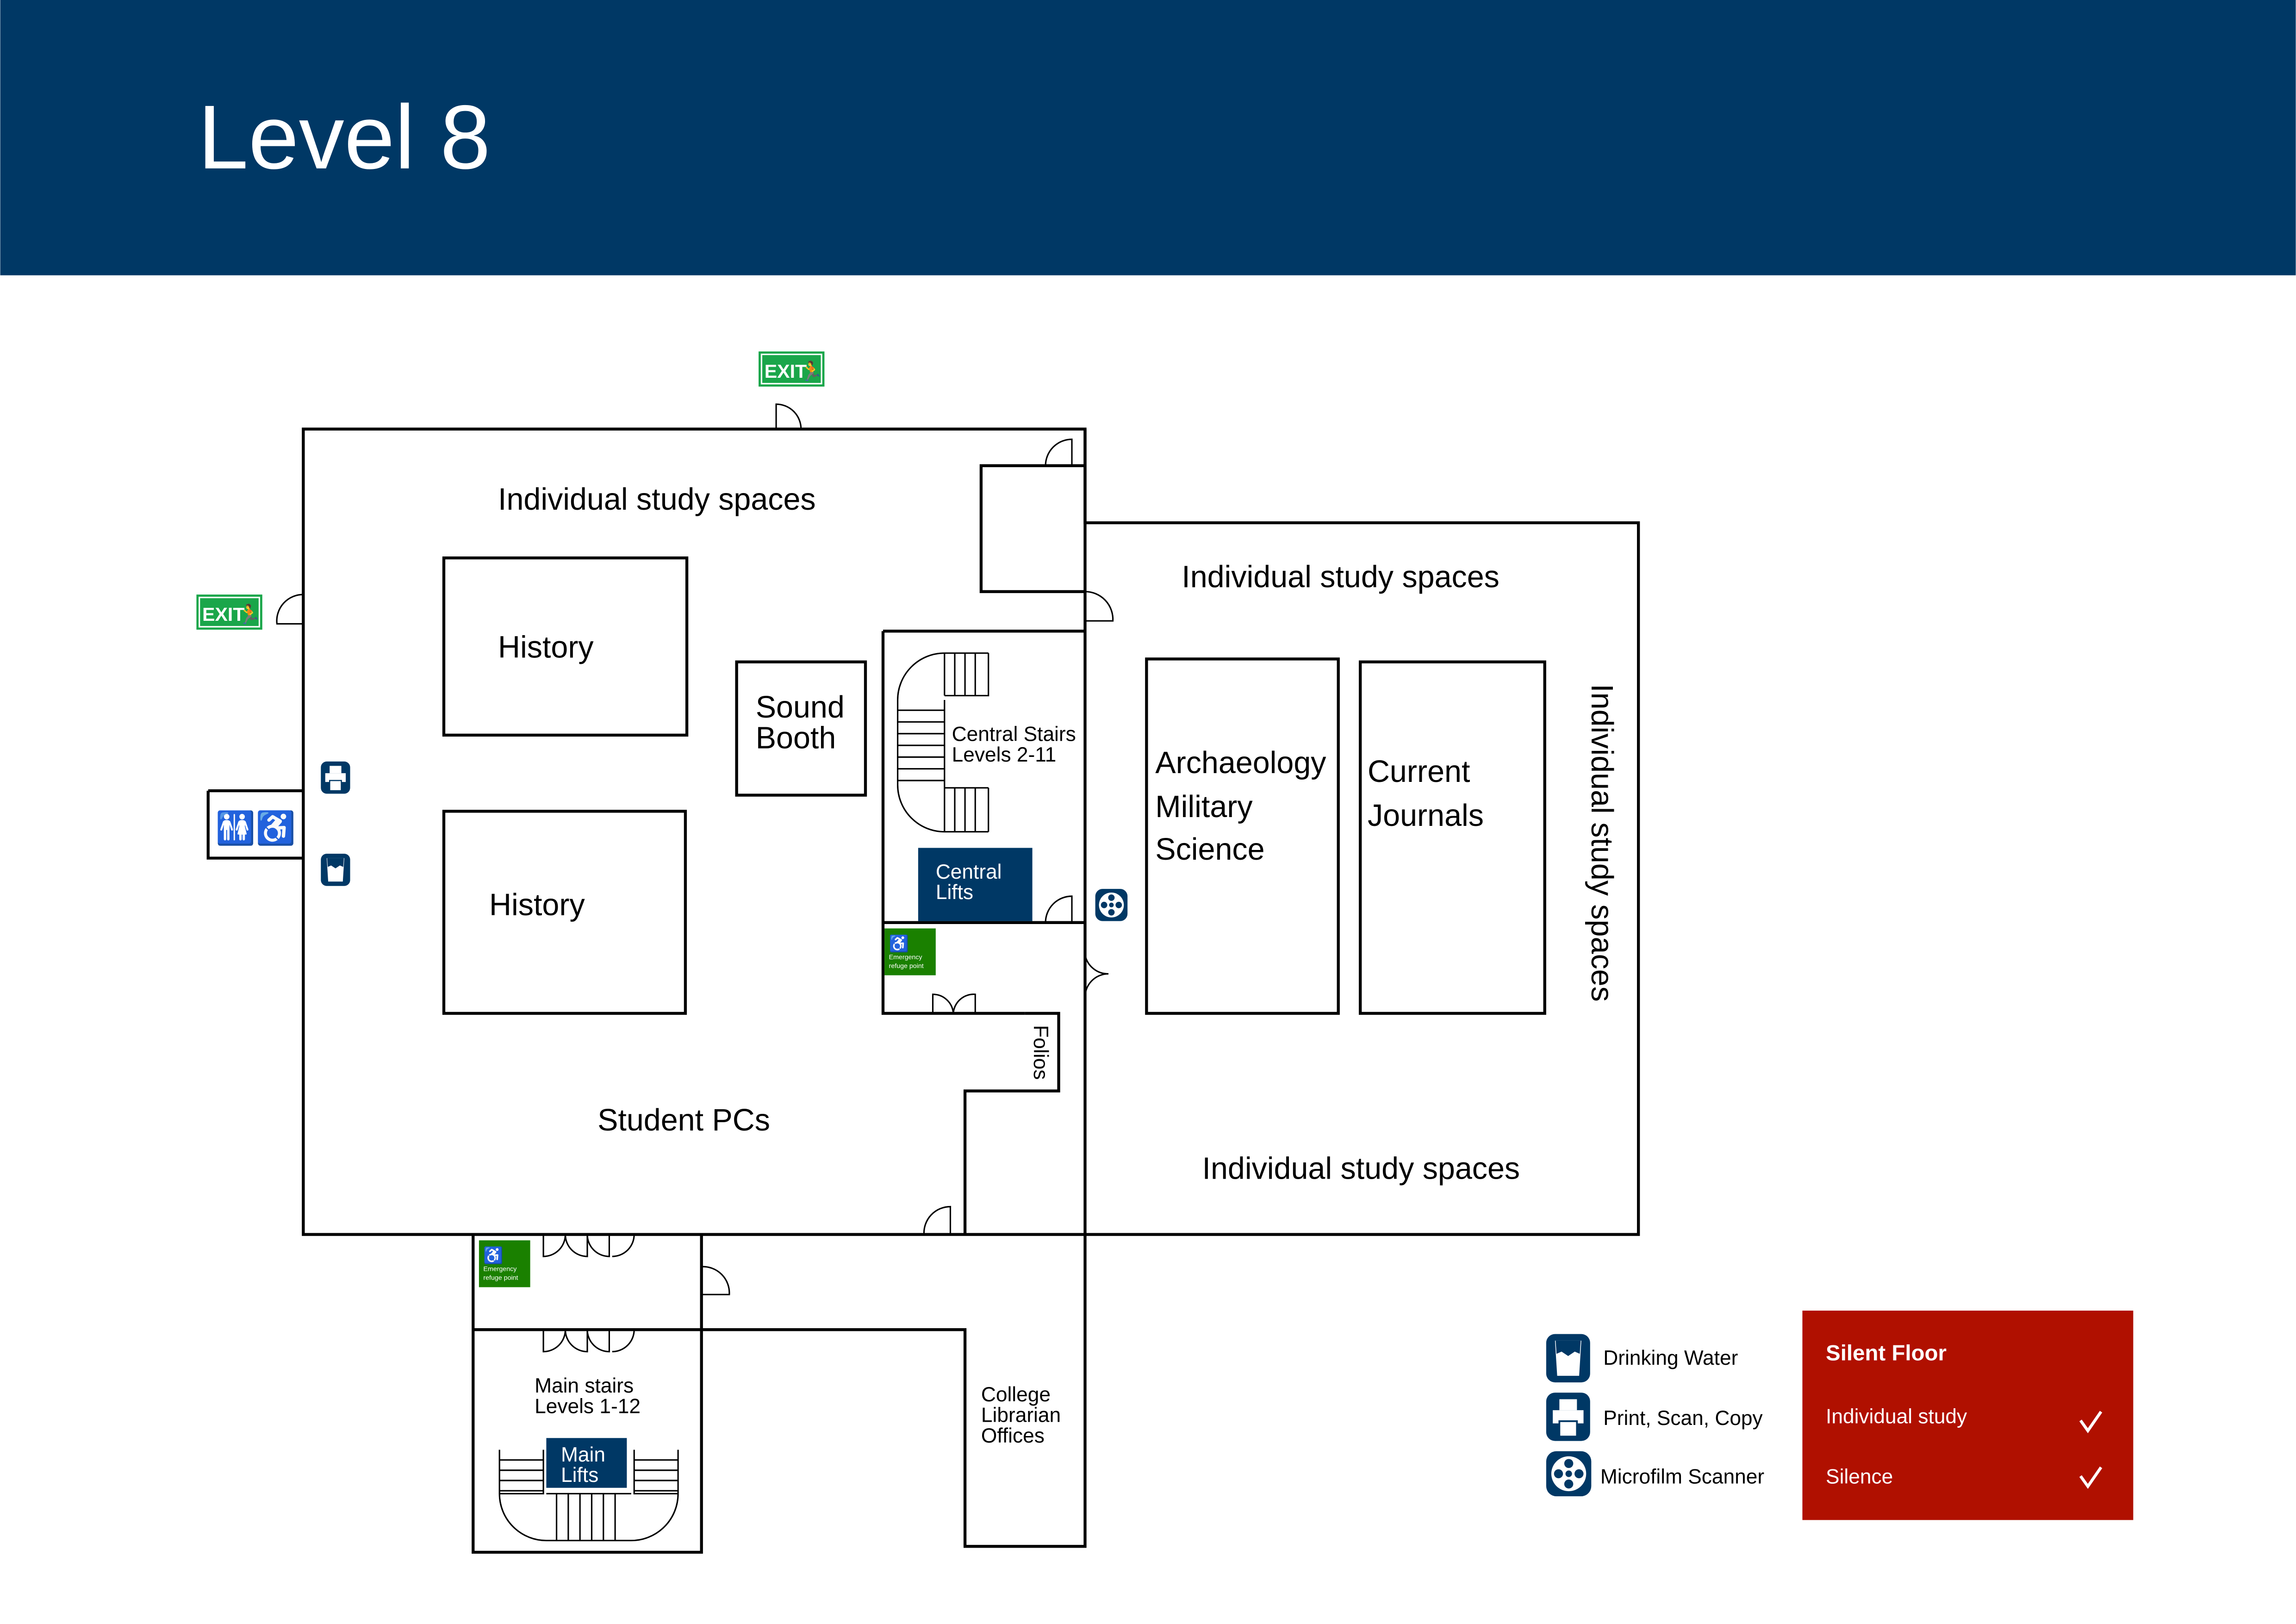 The height and width of the screenshot is (1624, 2296). Describe the element at coordinates (583, 1454) in the screenshot. I see `main-lifts-label: Main` at that location.